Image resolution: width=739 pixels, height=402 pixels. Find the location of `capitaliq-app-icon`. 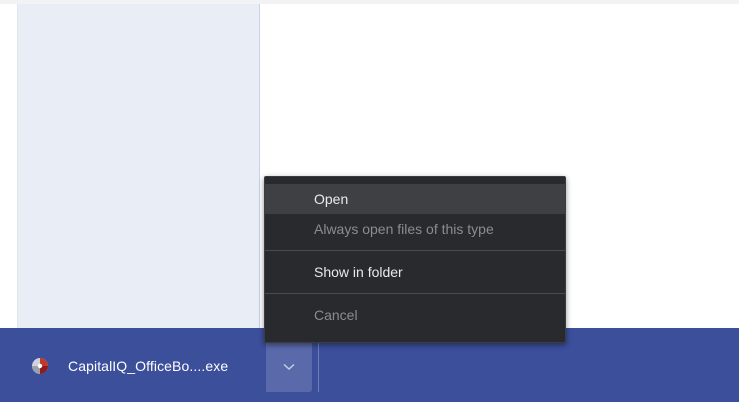

capitaliq-app-icon is located at coordinates (40, 366).